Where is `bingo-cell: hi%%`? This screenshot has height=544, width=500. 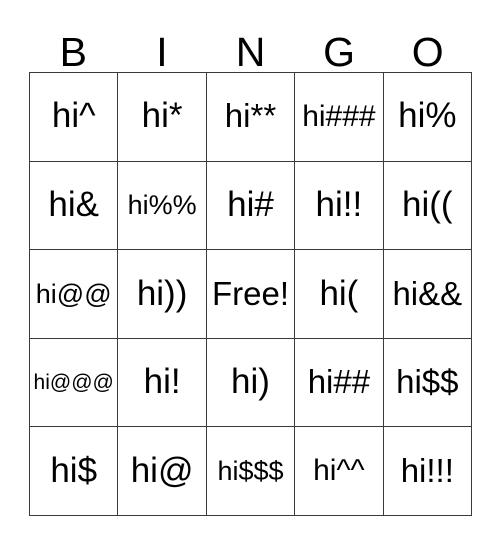
bingo-cell: hi%% is located at coordinates (162, 206).